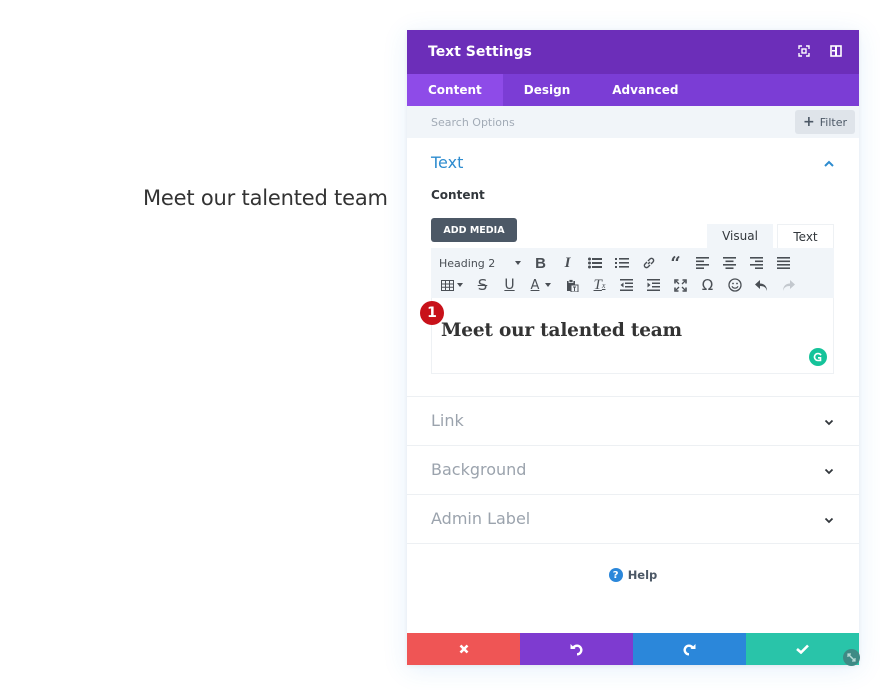 Image resolution: width=880 pixels, height=690 pixels. What do you see at coordinates (572, 285) in the screenshot?
I see `paste-text-icon` at bounding box center [572, 285].